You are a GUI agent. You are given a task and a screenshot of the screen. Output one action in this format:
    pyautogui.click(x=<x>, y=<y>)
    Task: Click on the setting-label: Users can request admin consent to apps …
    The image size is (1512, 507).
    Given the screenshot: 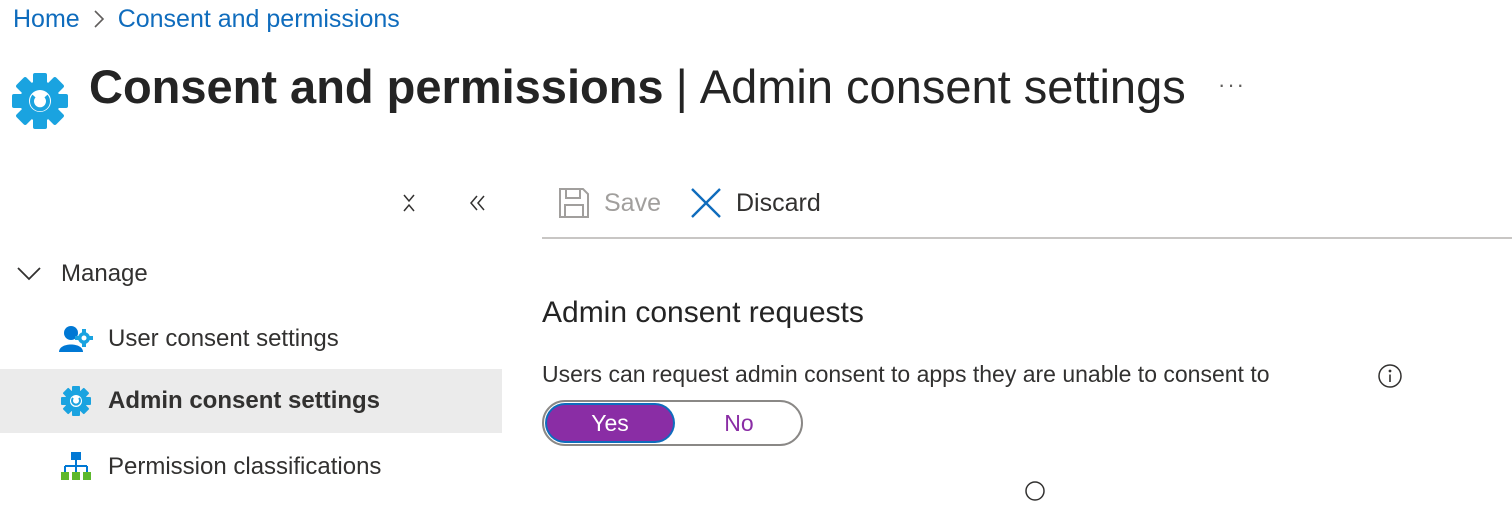 What is the action you would take?
    pyautogui.click(x=906, y=374)
    